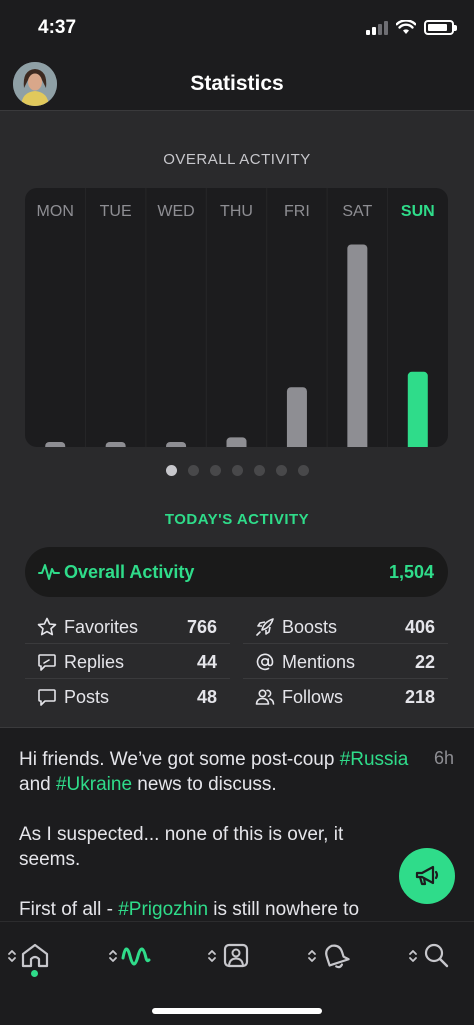 This screenshot has width=474, height=1025. I want to click on stat-value: 48, so click(206, 697).